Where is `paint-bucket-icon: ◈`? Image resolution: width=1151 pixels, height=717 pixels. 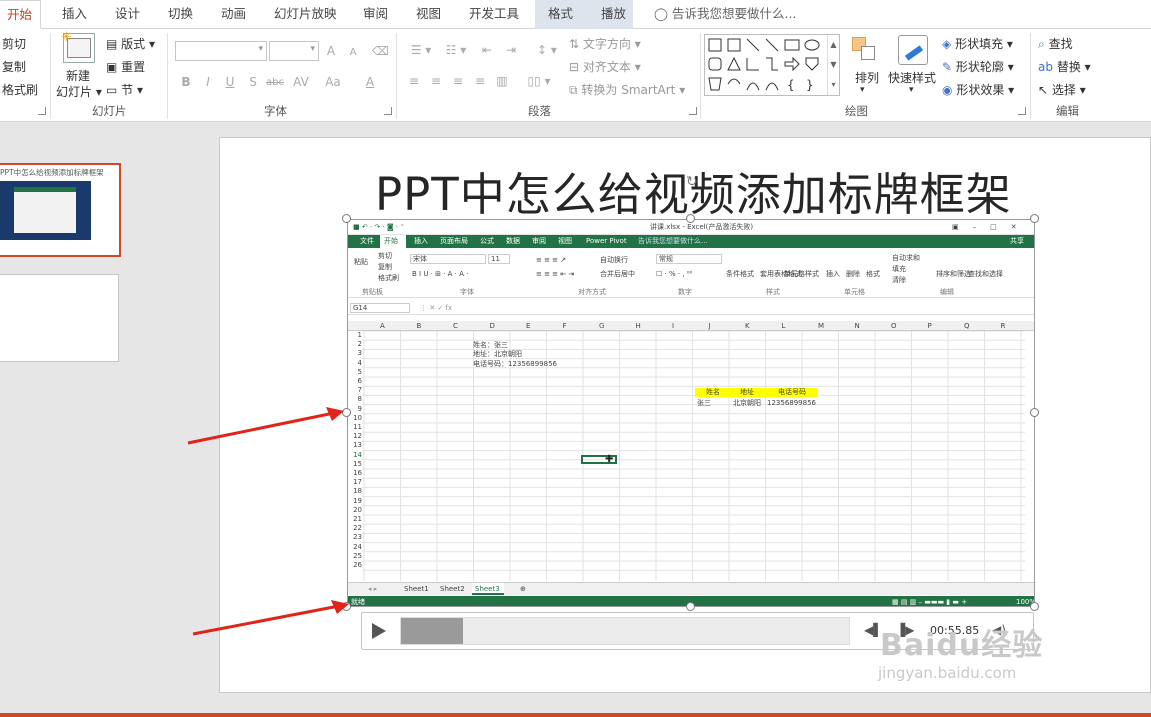
paint-bucket-icon: ◈ is located at coordinates (947, 44).